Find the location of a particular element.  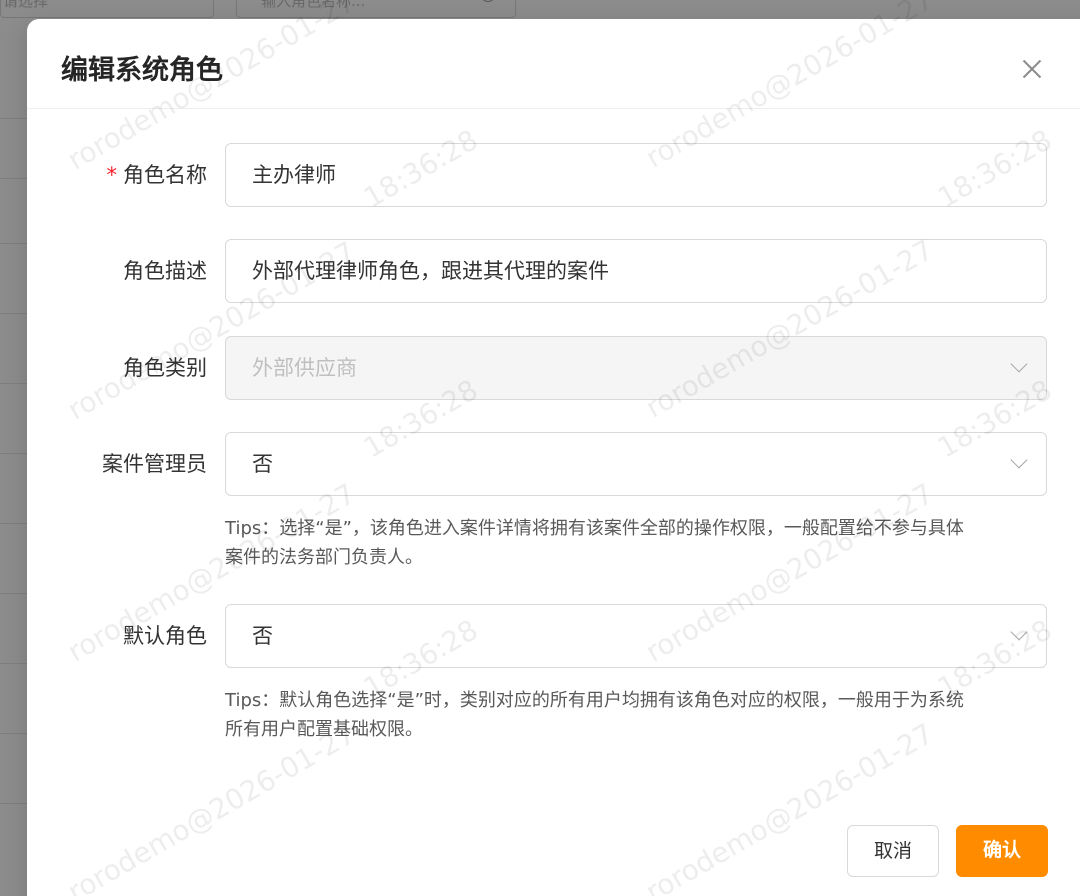

case-admin-value: 否 is located at coordinates (262, 464).